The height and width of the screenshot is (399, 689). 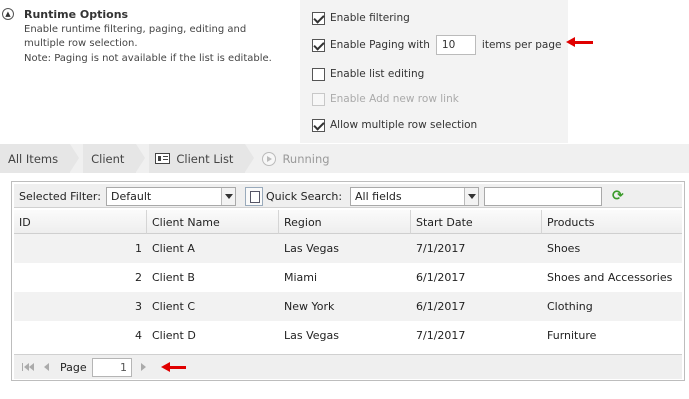 What do you see at coordinates (35, 158) in the screenshot?
I see `breadcrumb-all-items: All Items` at bounding box center [35, 158].